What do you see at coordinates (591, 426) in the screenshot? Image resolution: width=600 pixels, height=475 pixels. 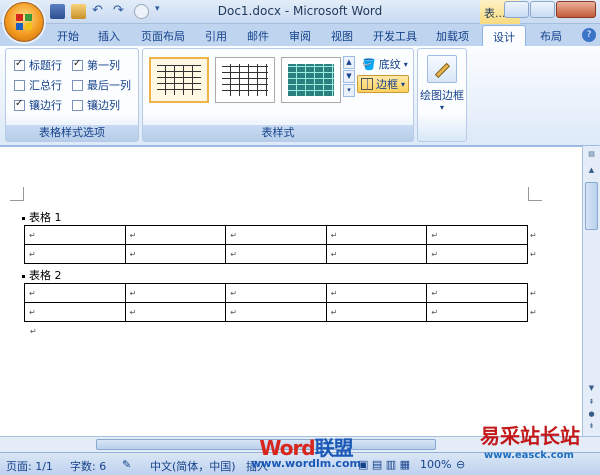 I see `next-page-icon: ⇟` at bounding box center [591, 426].